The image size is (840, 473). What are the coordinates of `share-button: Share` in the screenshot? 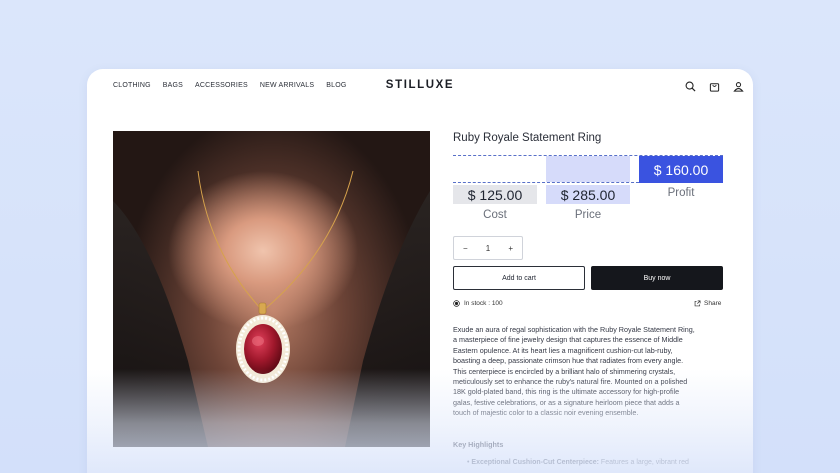 It's located at (707, 303).